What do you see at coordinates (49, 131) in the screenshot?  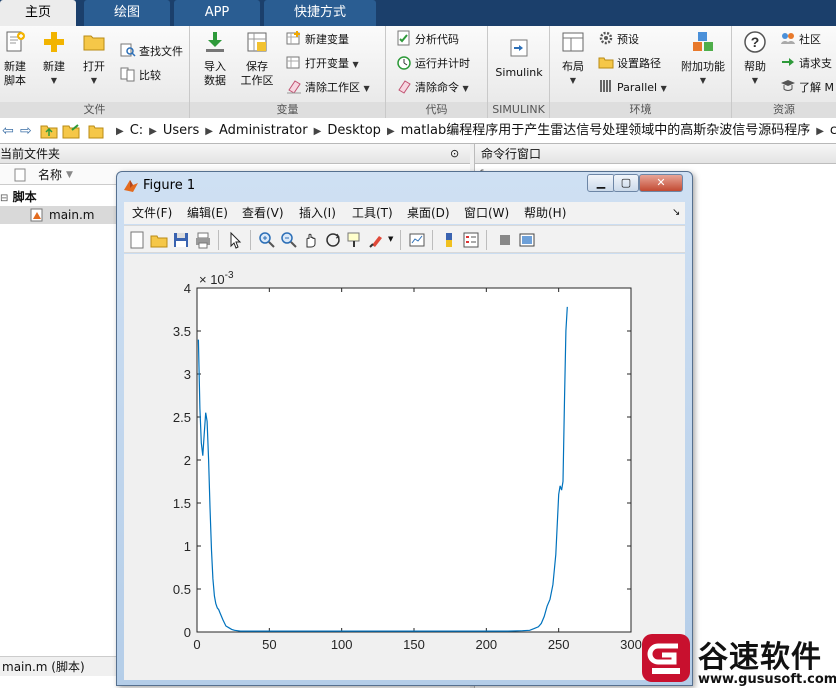 I see `up-folder-icon` at bounding box center [49, 131].